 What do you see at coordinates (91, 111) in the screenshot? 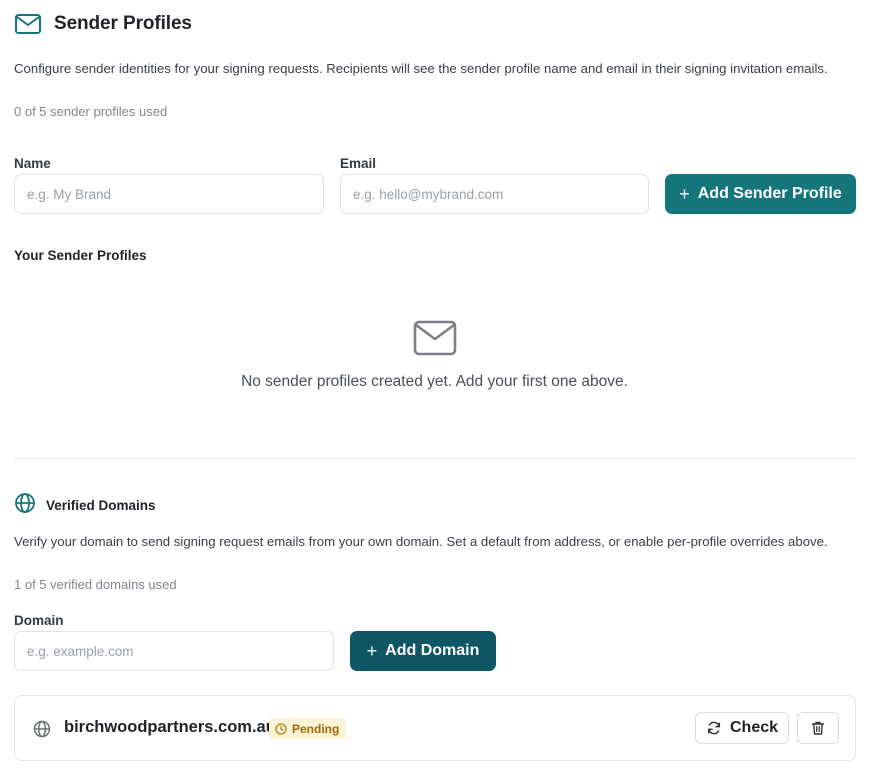
I see `sender-profiles-usage: 0 of 5 sender profiles used` at bounding box center [91, 111].